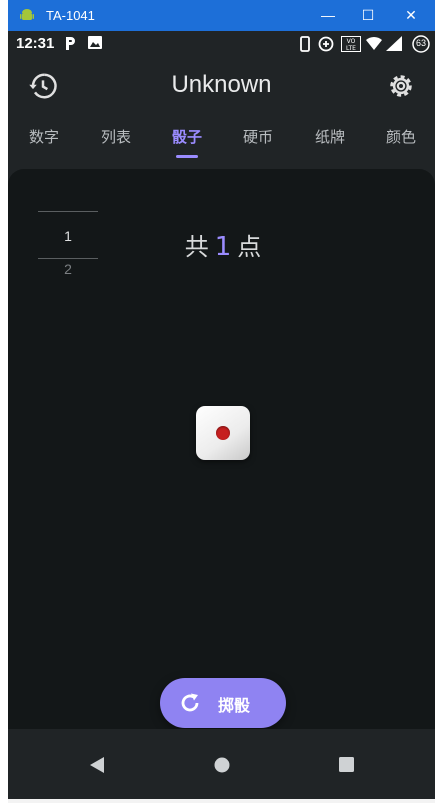 Image resolution: width=445 pixels, height=803 pixels. Describe the element at coordinates (116, 136) in the screenshot. I see `tab-list: 列表` at that location.